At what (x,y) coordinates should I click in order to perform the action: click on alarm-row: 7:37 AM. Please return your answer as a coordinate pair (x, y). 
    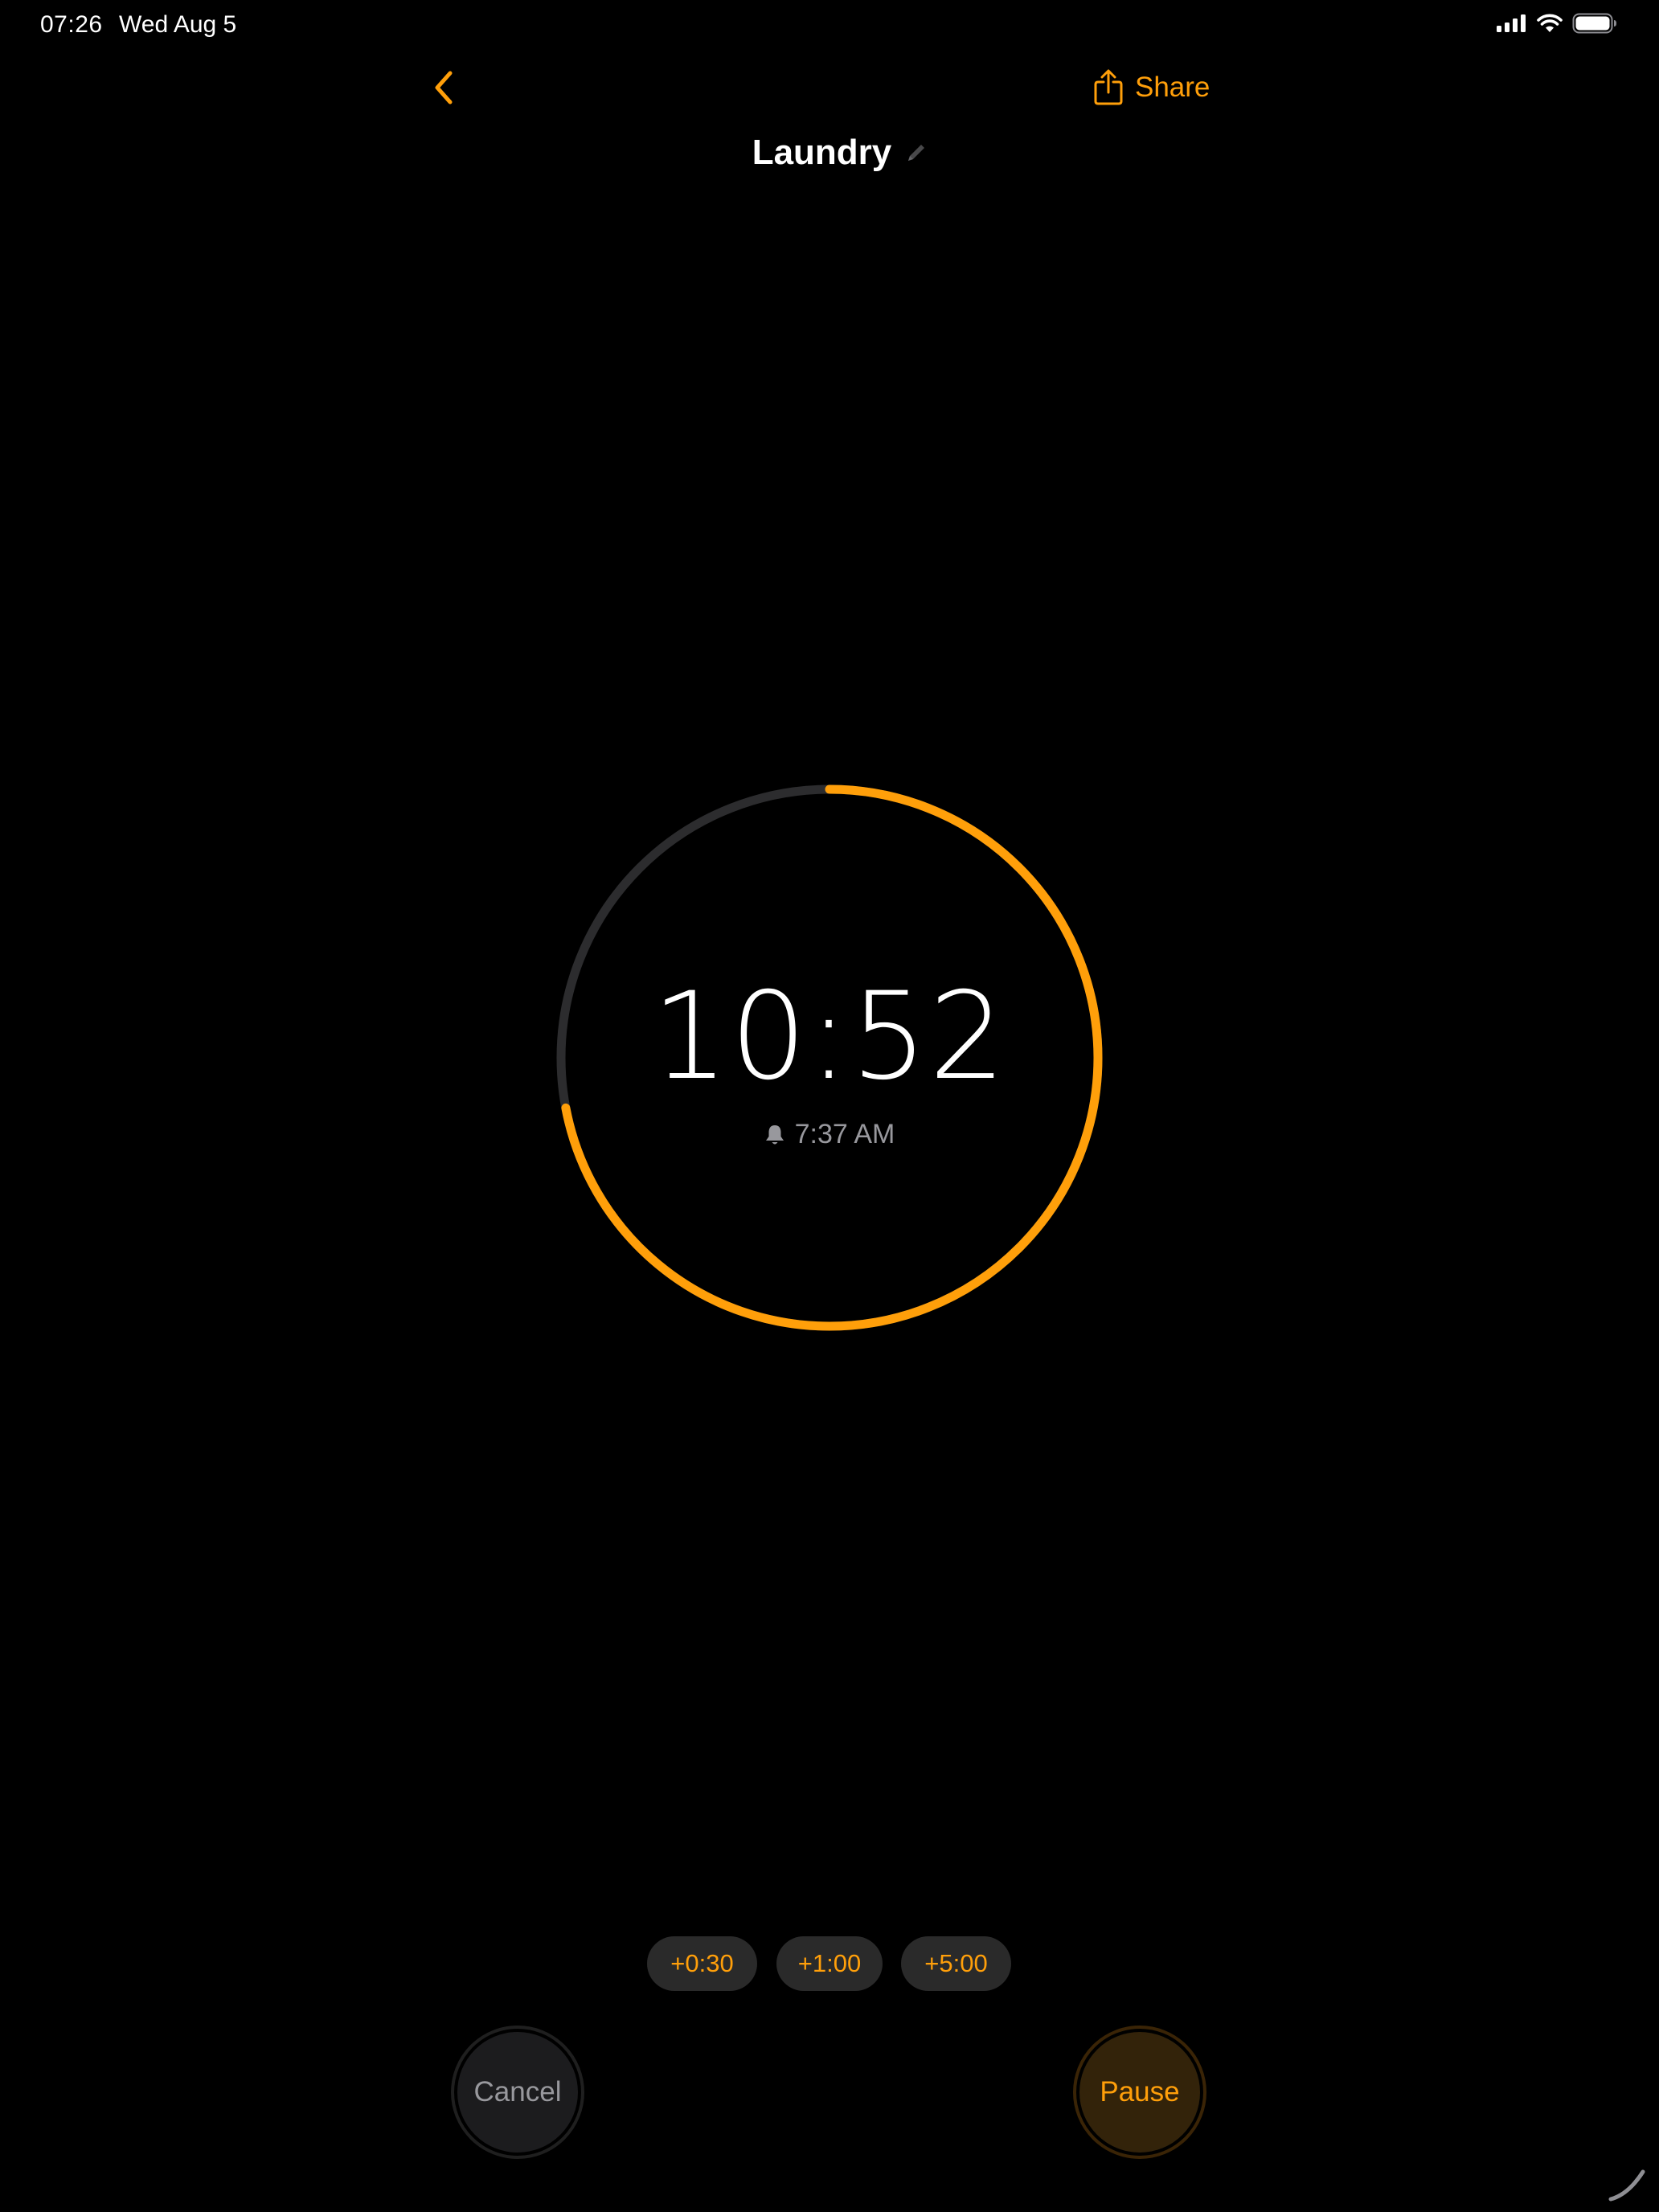
    Looking at the image, I should click on (829, 1134).